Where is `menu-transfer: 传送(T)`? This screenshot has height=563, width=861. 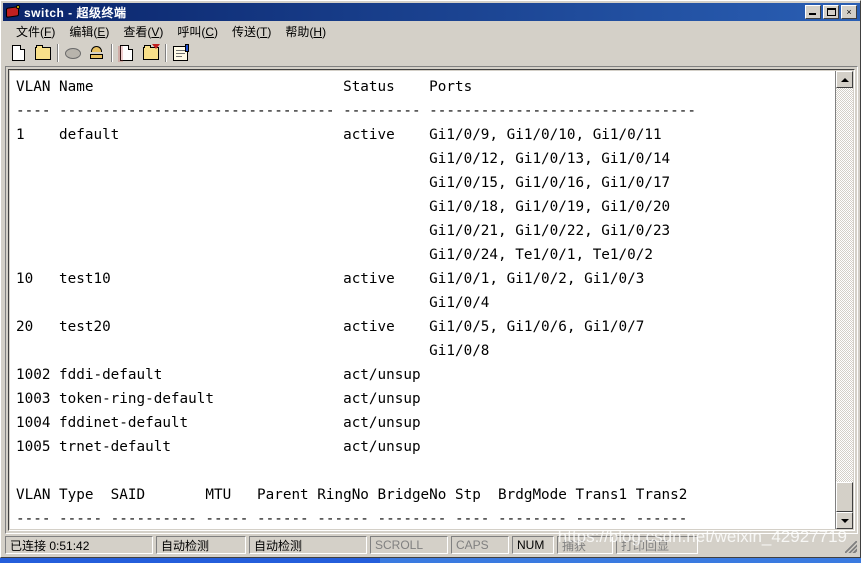 menu-transfer: 传送(T) is located at coordinates (251, 31).